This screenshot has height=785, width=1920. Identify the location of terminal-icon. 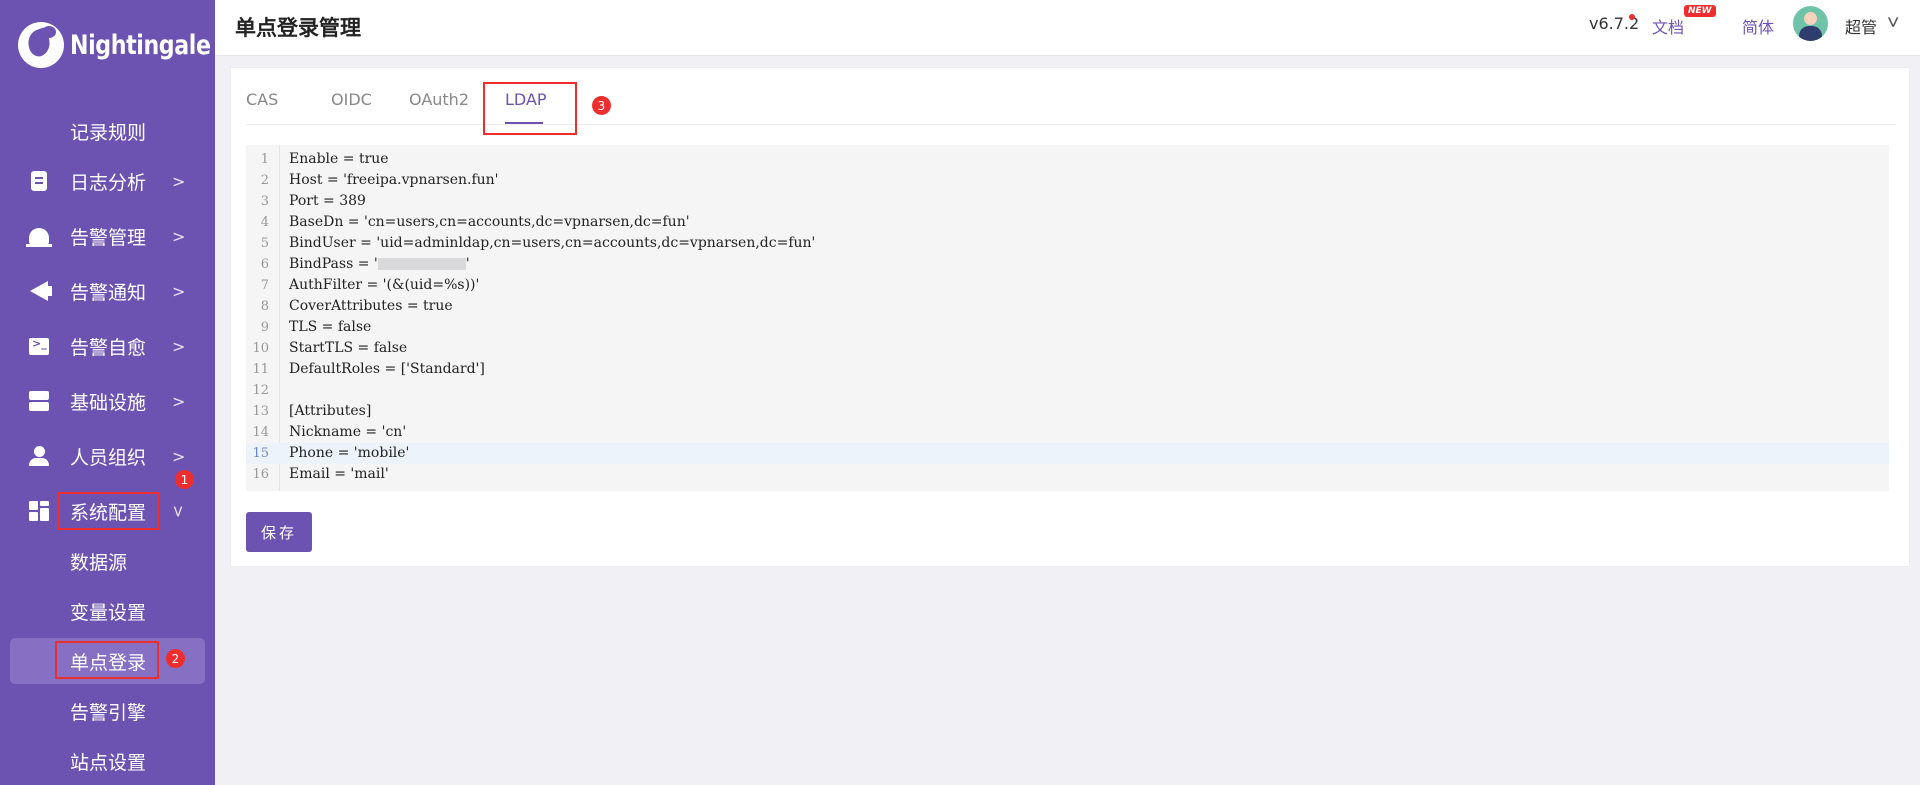
(39, 346).